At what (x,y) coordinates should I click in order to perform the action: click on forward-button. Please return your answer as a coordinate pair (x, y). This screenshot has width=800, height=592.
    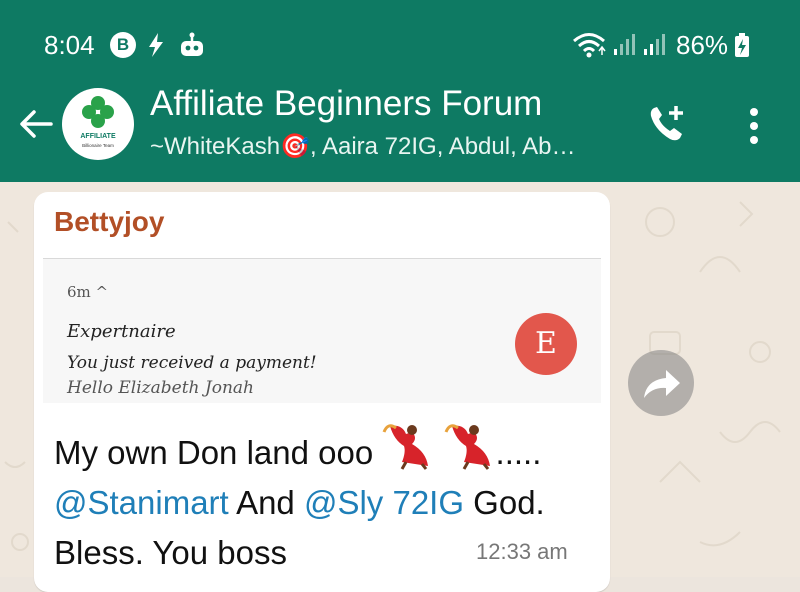
    Looking at the image, I should click on (661, 383).